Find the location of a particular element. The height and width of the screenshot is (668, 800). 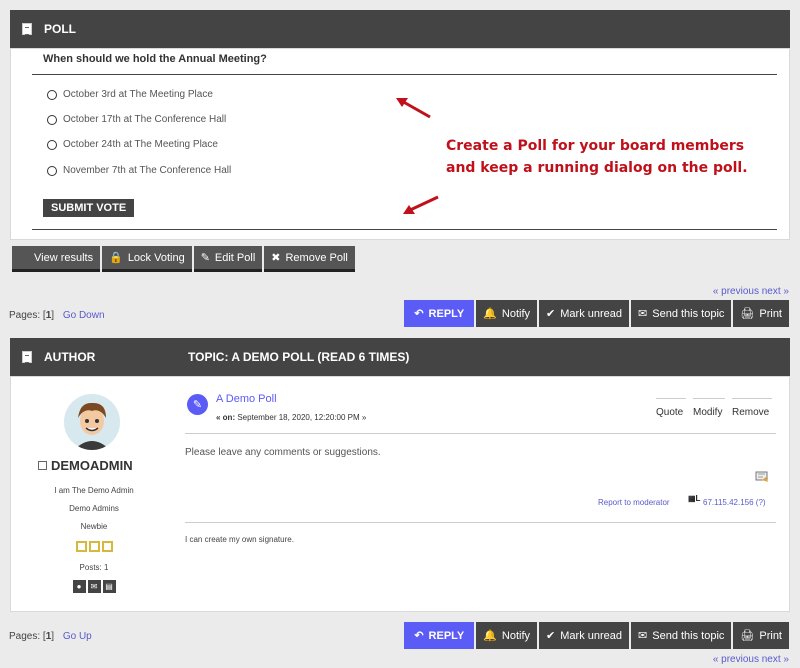

lock-voting-button: 🔒 Lock Voting is located at coordinates (147, 259).